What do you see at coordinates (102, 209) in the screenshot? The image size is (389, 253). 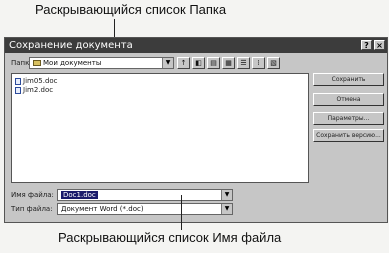 I see `filetype-value: Документ Word (*.doc)` at bounding box center [102, 209].